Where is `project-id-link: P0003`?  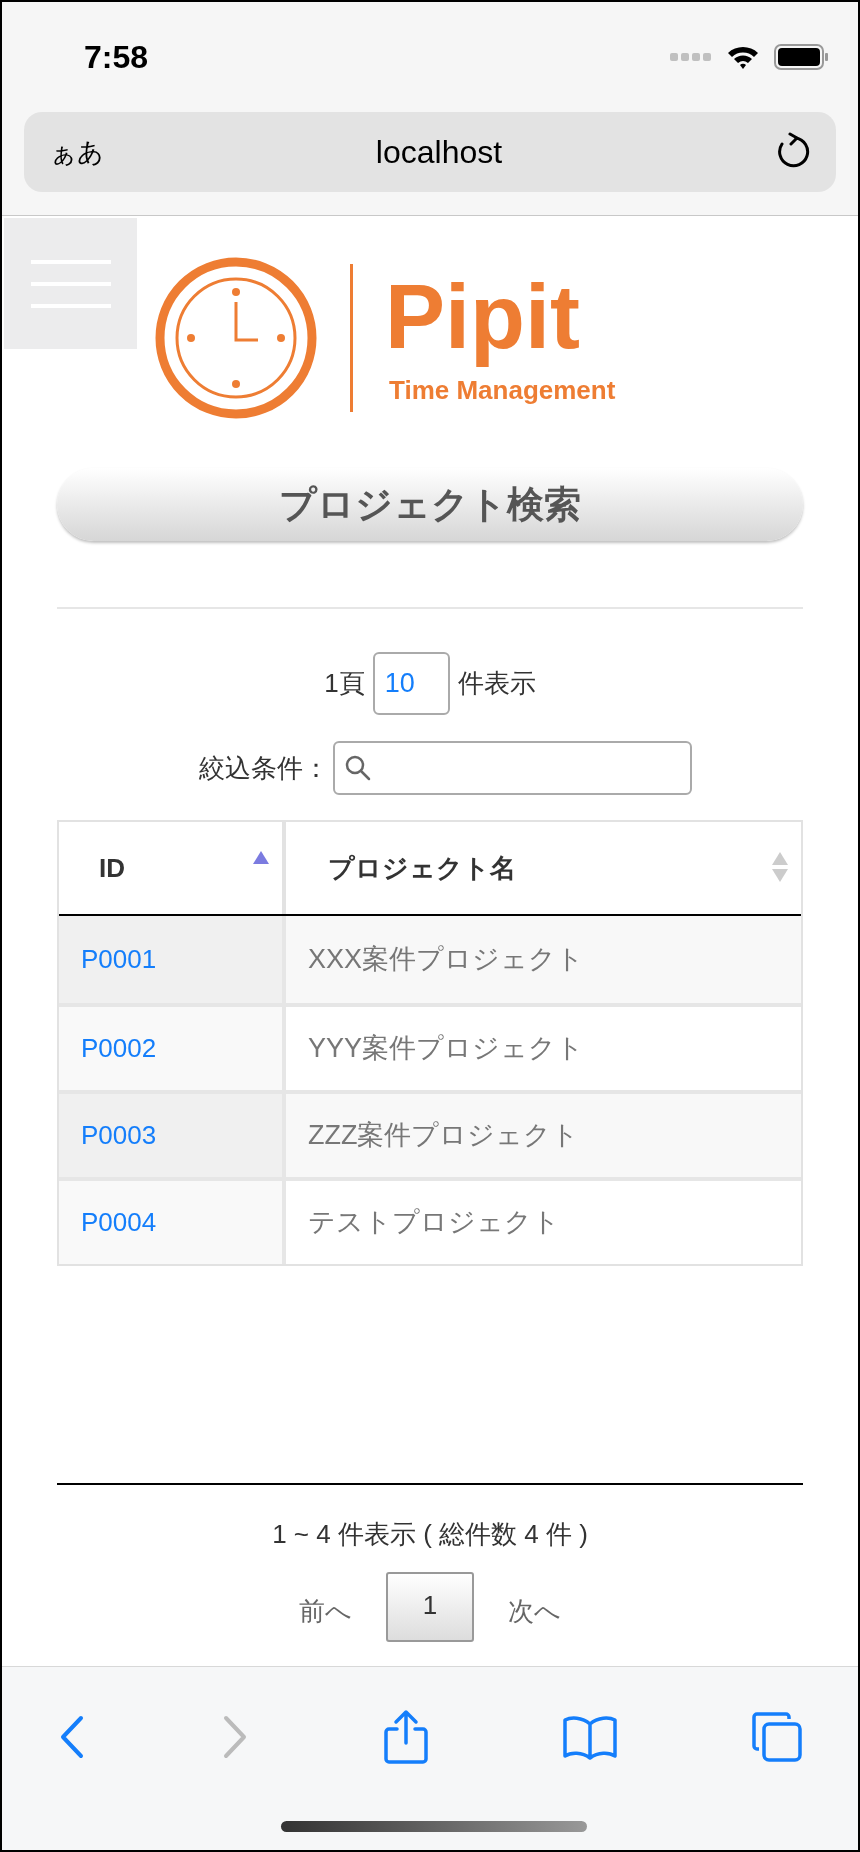 project-id-link: P0003 is located at coordinates (119, 1135).